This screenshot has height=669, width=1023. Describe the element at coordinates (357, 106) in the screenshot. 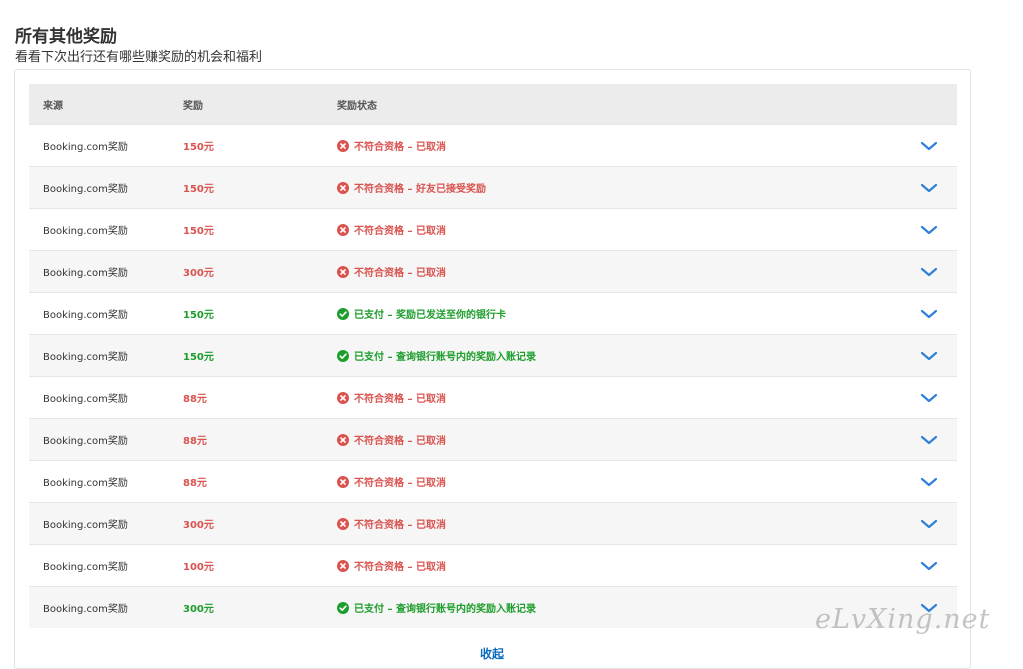

I see `column-header-status: 奖励状态` at that location.